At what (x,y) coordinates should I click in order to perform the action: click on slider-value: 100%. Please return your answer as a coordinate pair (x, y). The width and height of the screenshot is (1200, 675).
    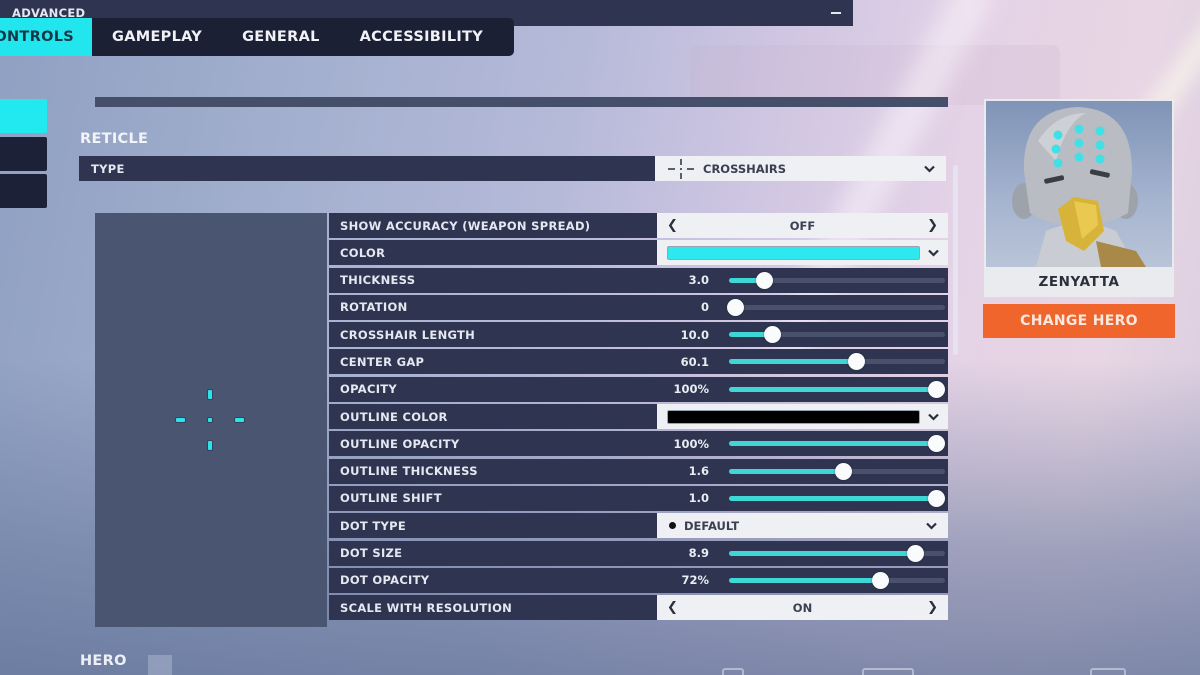
    Looking at the image, I should click on (691, 389).